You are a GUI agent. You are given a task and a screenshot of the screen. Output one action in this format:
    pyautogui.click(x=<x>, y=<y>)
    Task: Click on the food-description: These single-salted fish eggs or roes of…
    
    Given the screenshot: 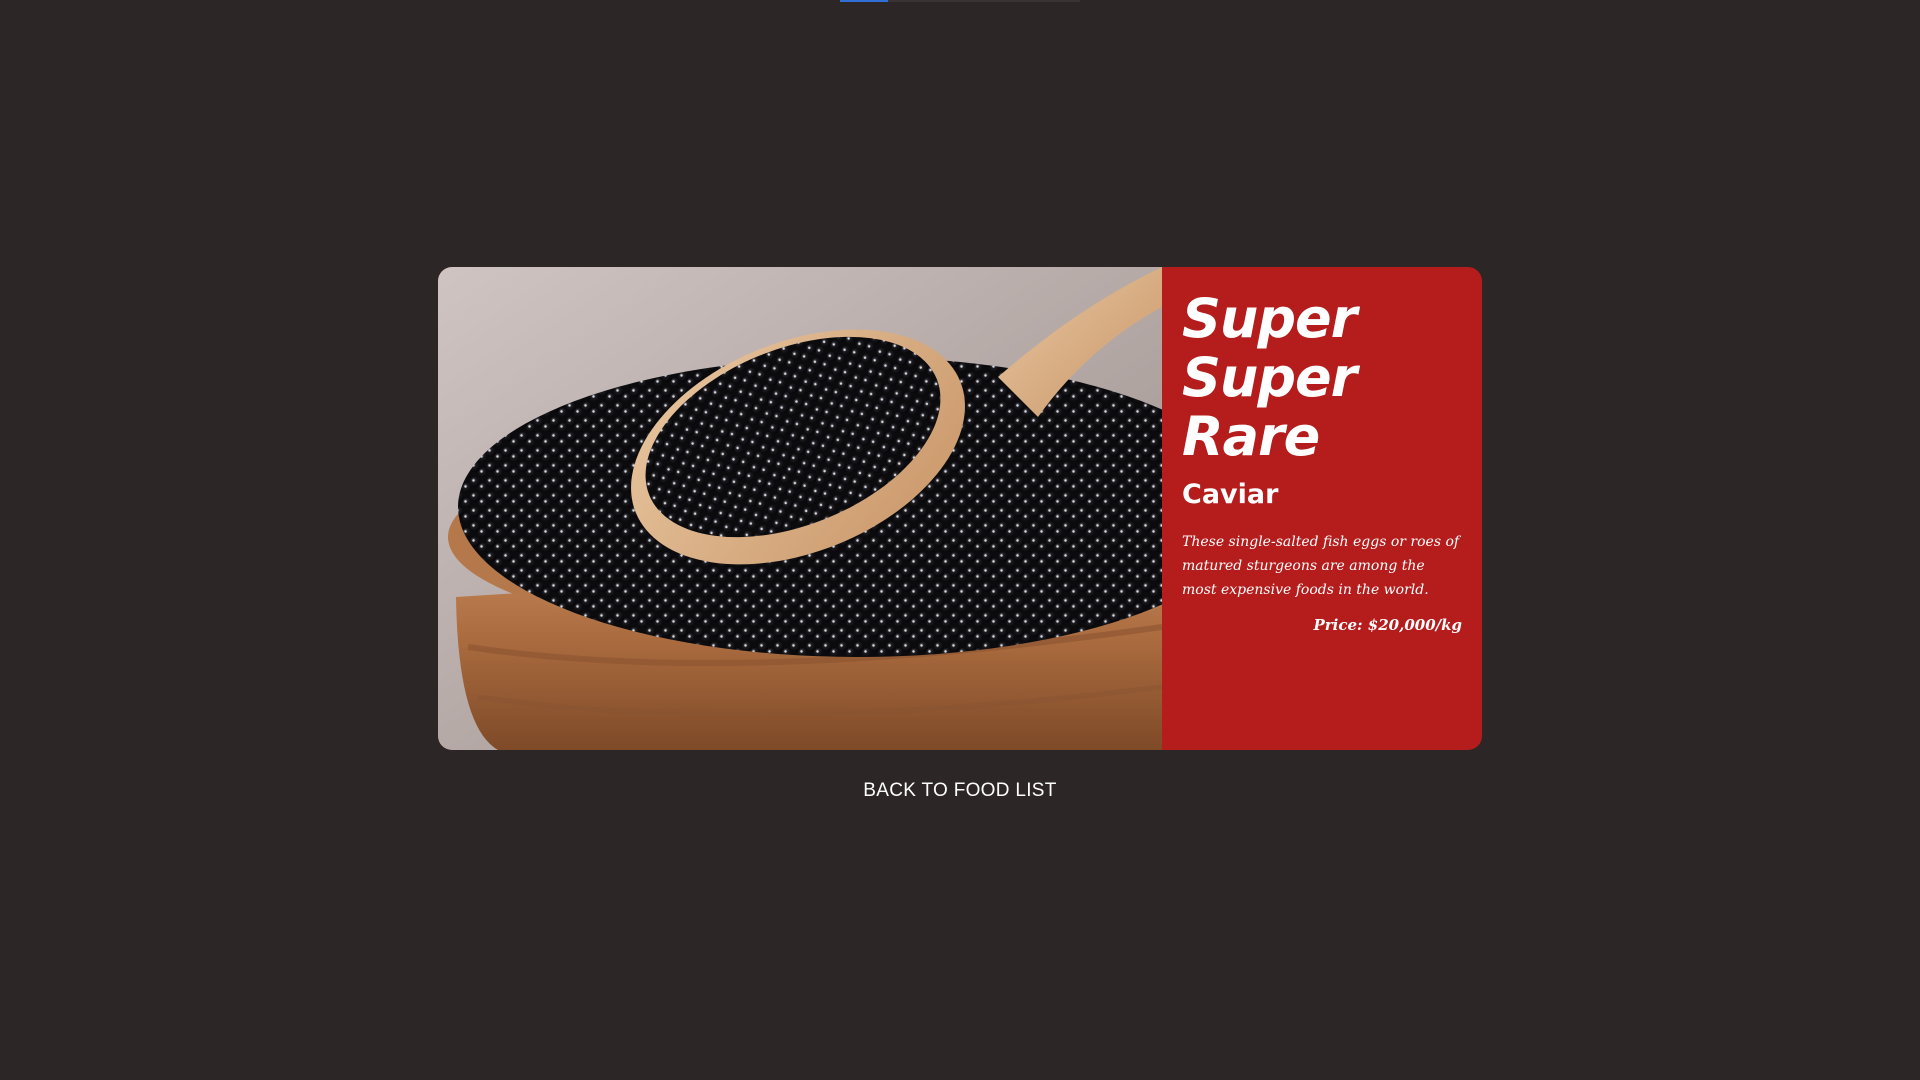 What is the action you would take?
    pyautogui.click(x=1321, y=566)
    